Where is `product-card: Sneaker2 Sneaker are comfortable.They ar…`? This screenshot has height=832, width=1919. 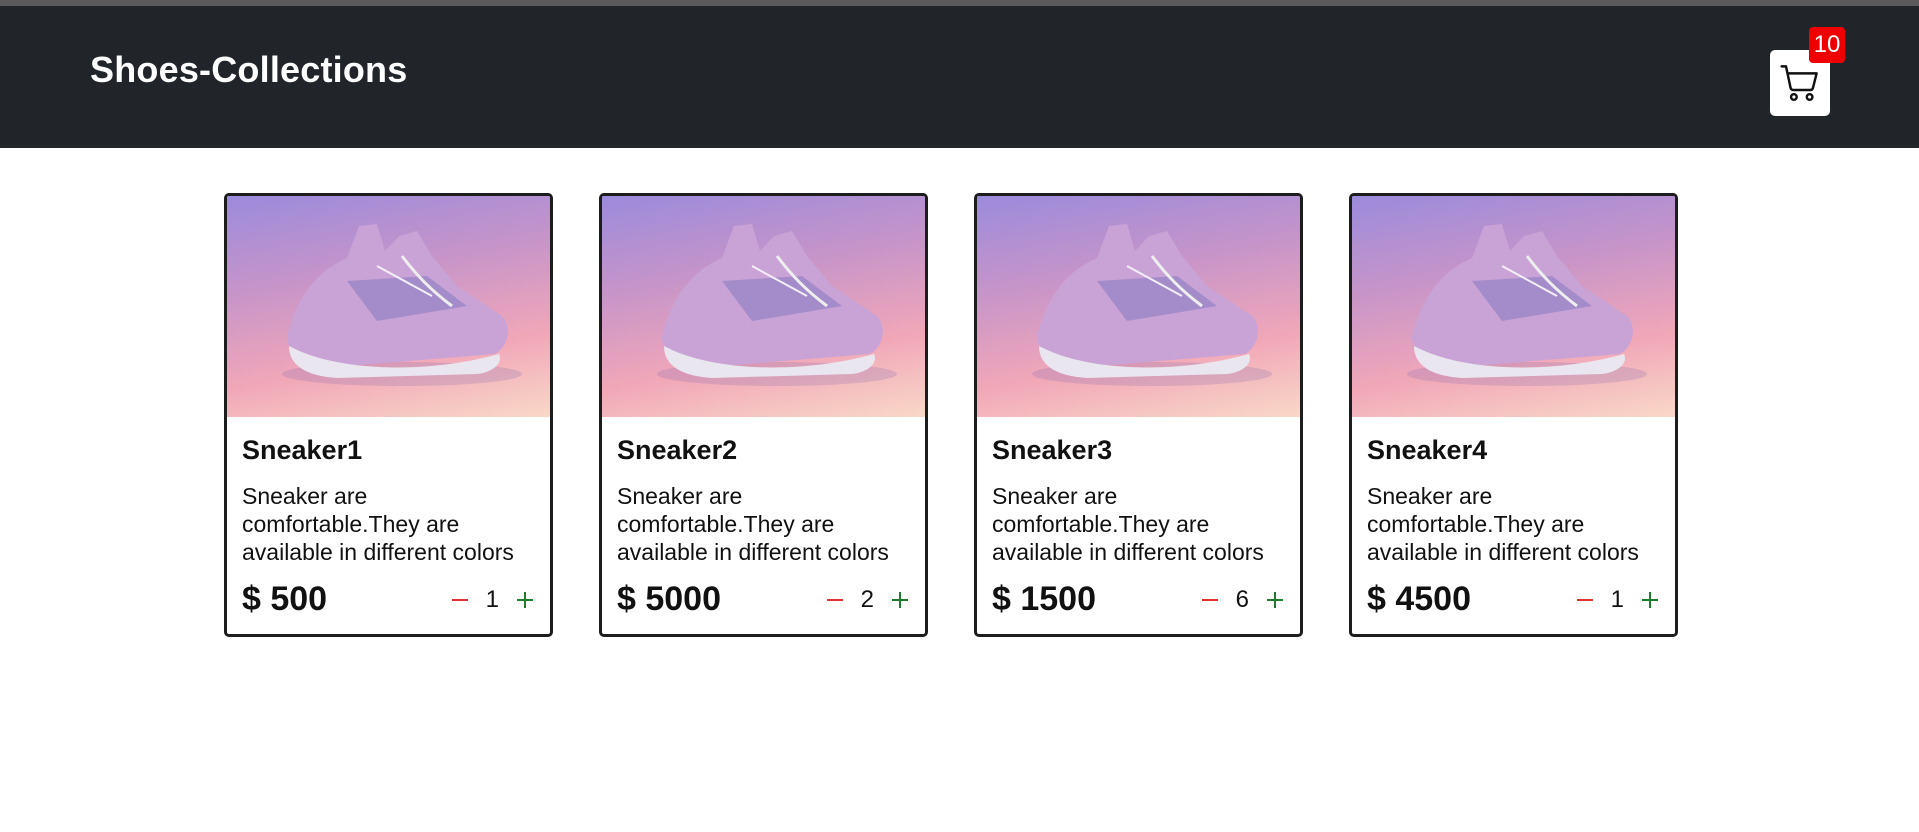 product-card: Sneaker2 Sneaker are comfortable.They ar… is located at coordinates (763, 415).